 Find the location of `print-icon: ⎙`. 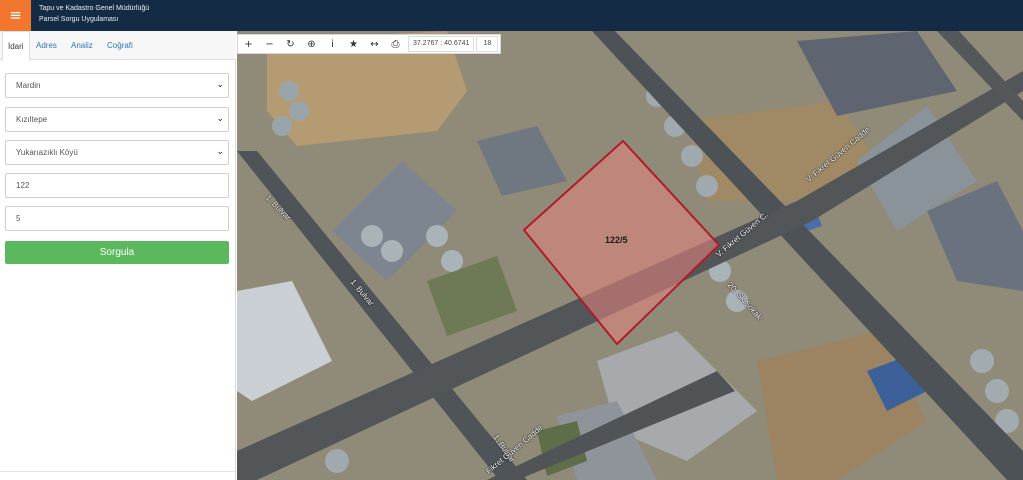

print-icon: ⎙ is located at coordinates (395, 44).